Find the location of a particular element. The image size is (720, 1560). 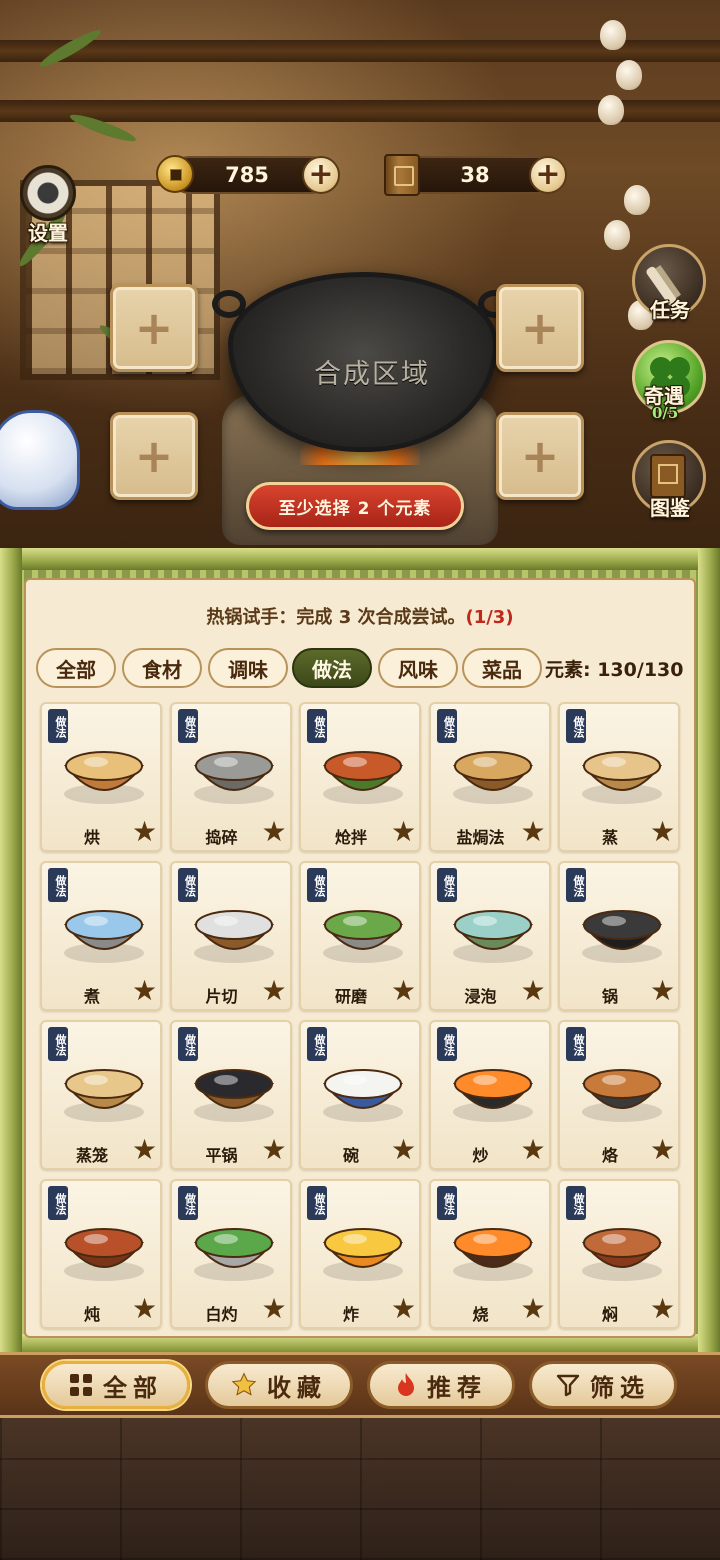

nav-recommend-label: 推荐 is located at coordinates (457, 1387).